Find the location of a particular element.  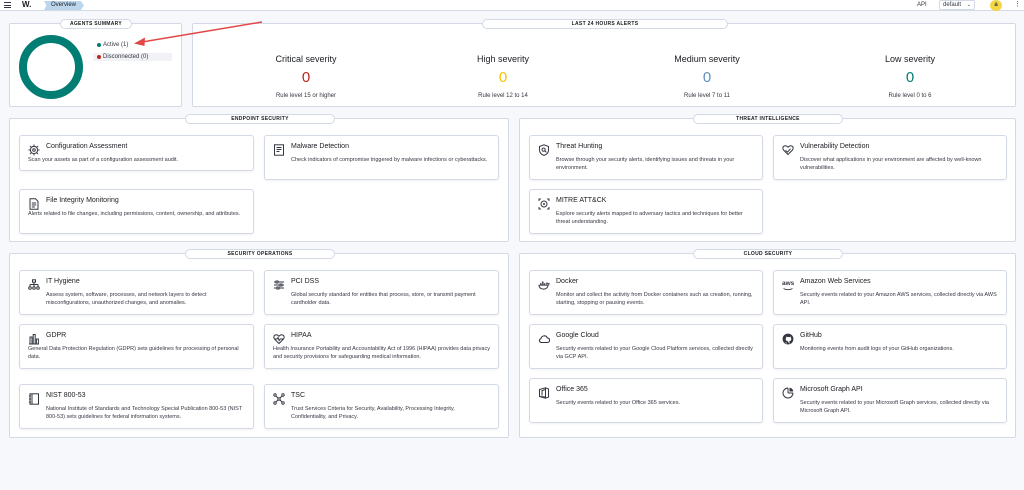

context-value: default is located at coordinates (952, 5).